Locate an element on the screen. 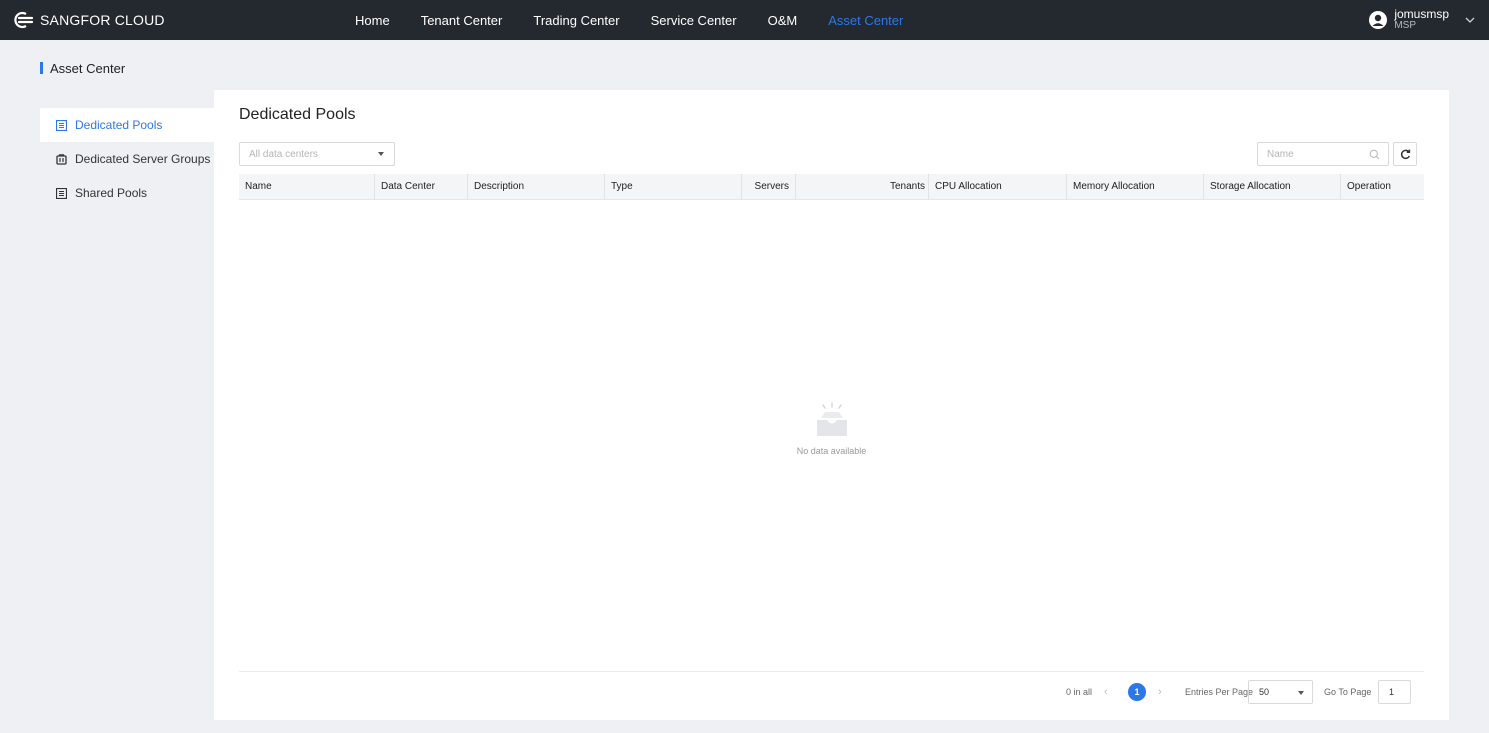 This screenshot has width=1489, height=733. nav-home: Home is located at coordinates (372, 20).